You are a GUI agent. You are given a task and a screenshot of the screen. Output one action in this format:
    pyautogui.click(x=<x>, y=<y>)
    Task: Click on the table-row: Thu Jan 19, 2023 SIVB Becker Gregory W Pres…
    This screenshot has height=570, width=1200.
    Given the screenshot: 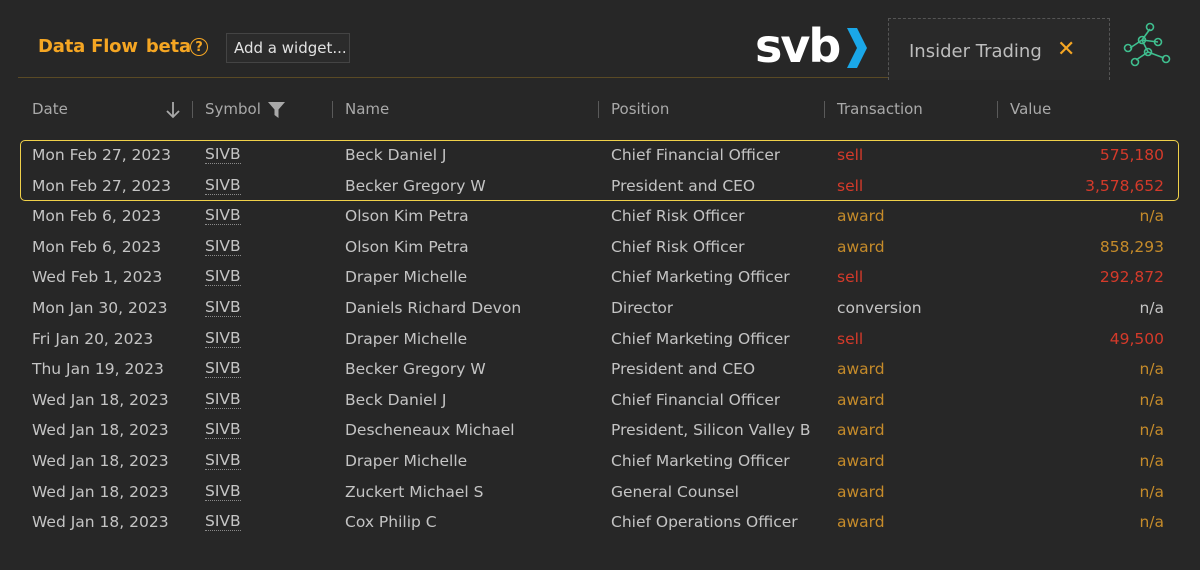 What is the action you would take?
    pyautogui.click(x=600, y=369)
    